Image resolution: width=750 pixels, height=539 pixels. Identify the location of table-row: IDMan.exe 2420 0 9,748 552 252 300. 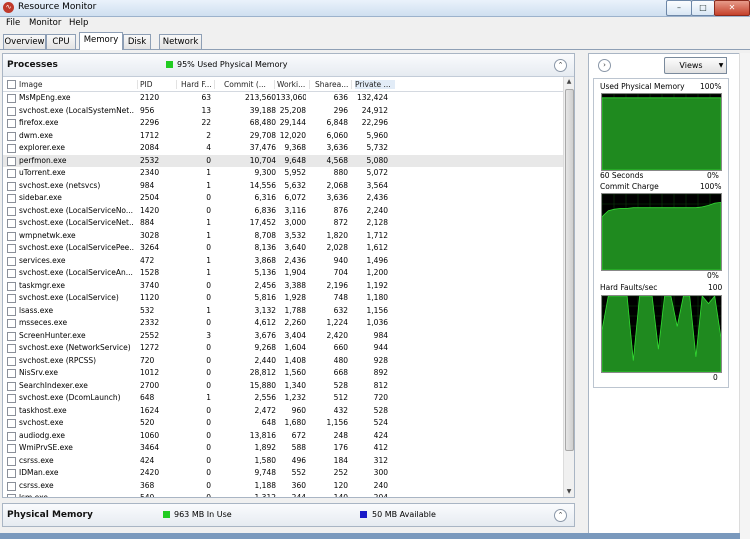
(283, 473).